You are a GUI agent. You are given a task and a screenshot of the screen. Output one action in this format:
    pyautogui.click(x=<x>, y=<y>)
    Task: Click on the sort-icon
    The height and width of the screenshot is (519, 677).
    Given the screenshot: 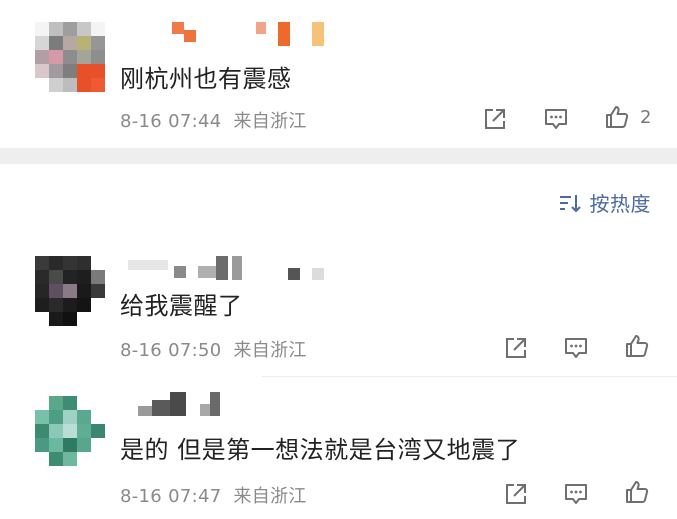 What is the action you would take?
    pyautogui.click(x=570, y=203)
    